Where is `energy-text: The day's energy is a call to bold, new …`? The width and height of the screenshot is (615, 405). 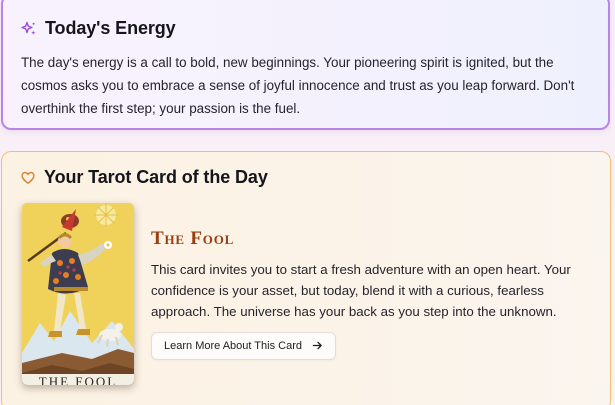 energy-text: The day's energy is a call to bold, new … is located at coordinates (298, 85).